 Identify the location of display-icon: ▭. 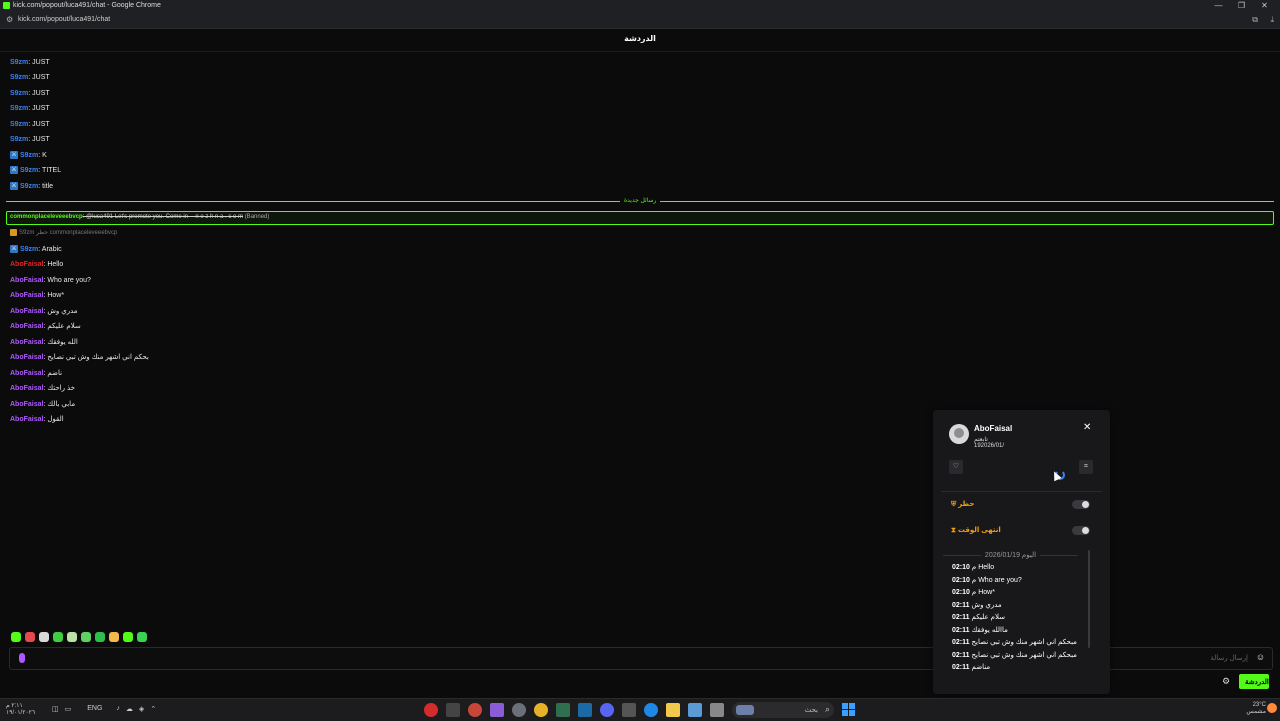
(68, 709).